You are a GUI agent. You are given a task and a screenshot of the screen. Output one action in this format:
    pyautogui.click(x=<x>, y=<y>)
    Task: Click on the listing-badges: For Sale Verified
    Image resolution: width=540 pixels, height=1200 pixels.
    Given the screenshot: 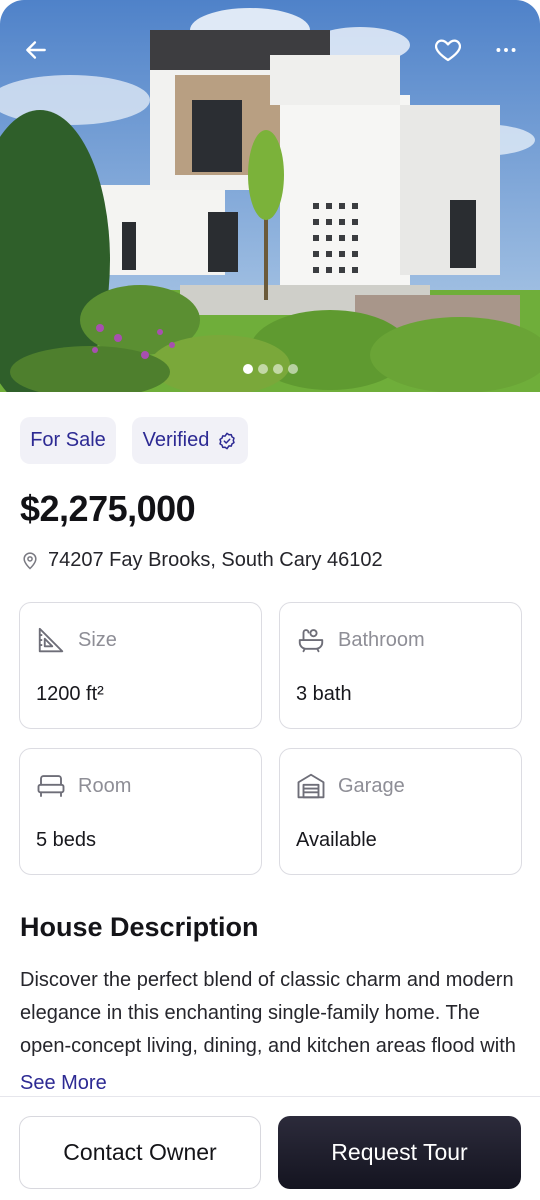 What is the action you would take?
    pyautogui.click(x=134, y=440)
    